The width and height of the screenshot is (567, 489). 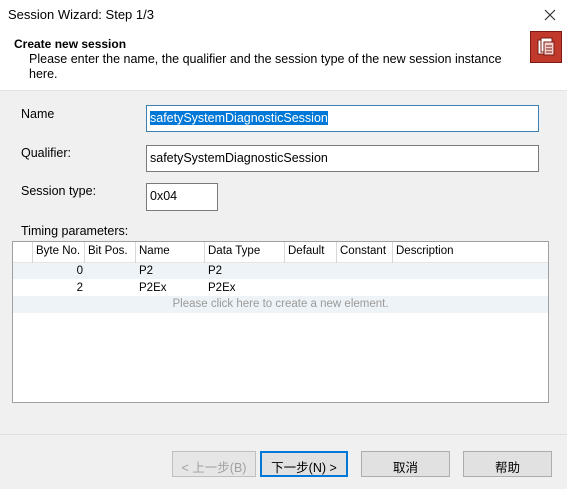 I want to click on column-header-bit-pos: Bit Pos., so click(x=110, y=252).